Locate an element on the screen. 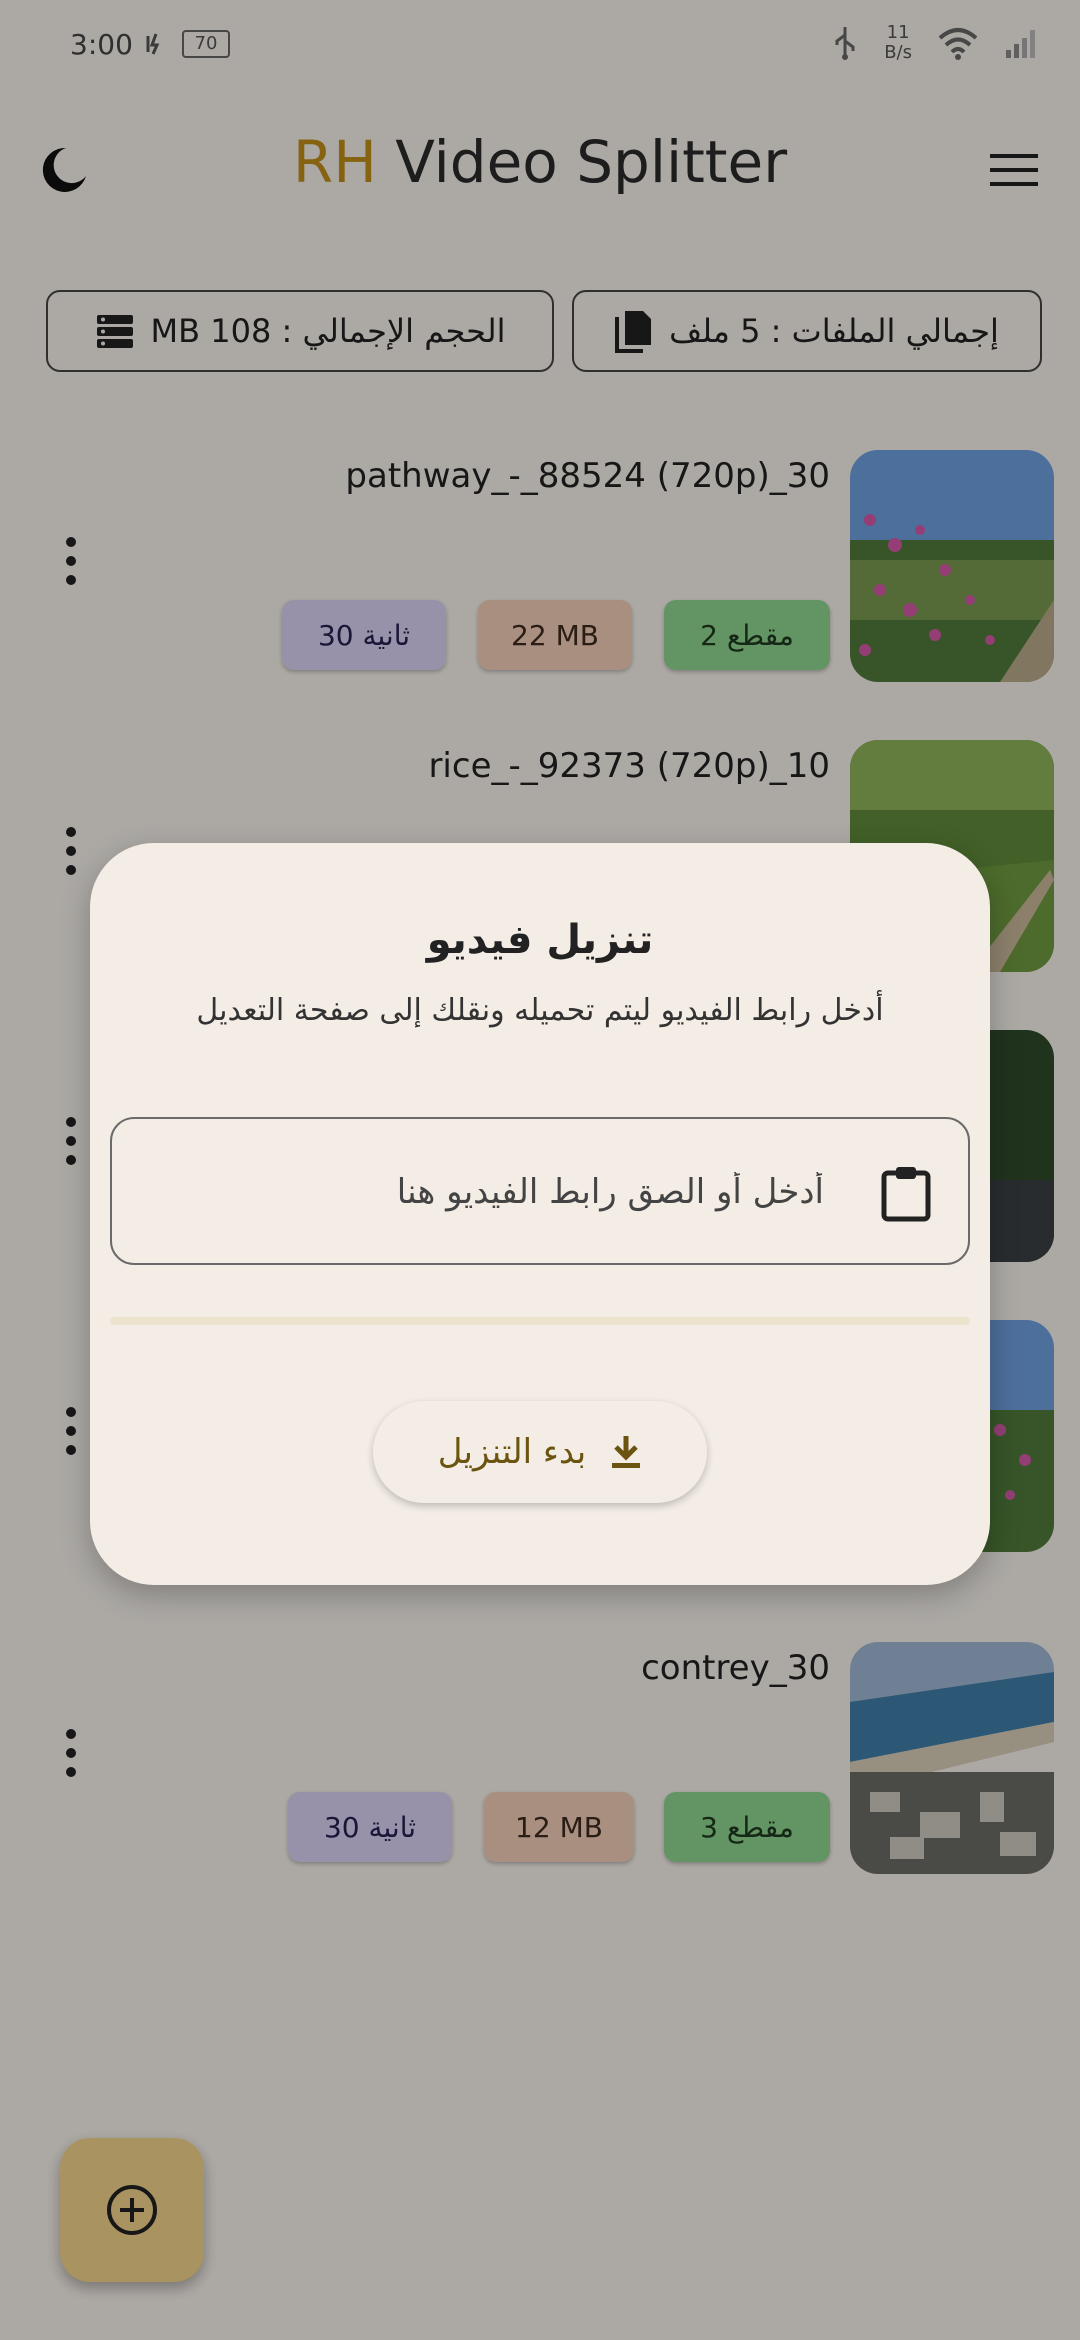 The width and height of the screenshot is (1080, 2340). video-url-input is located at coordinates (484, 1192).